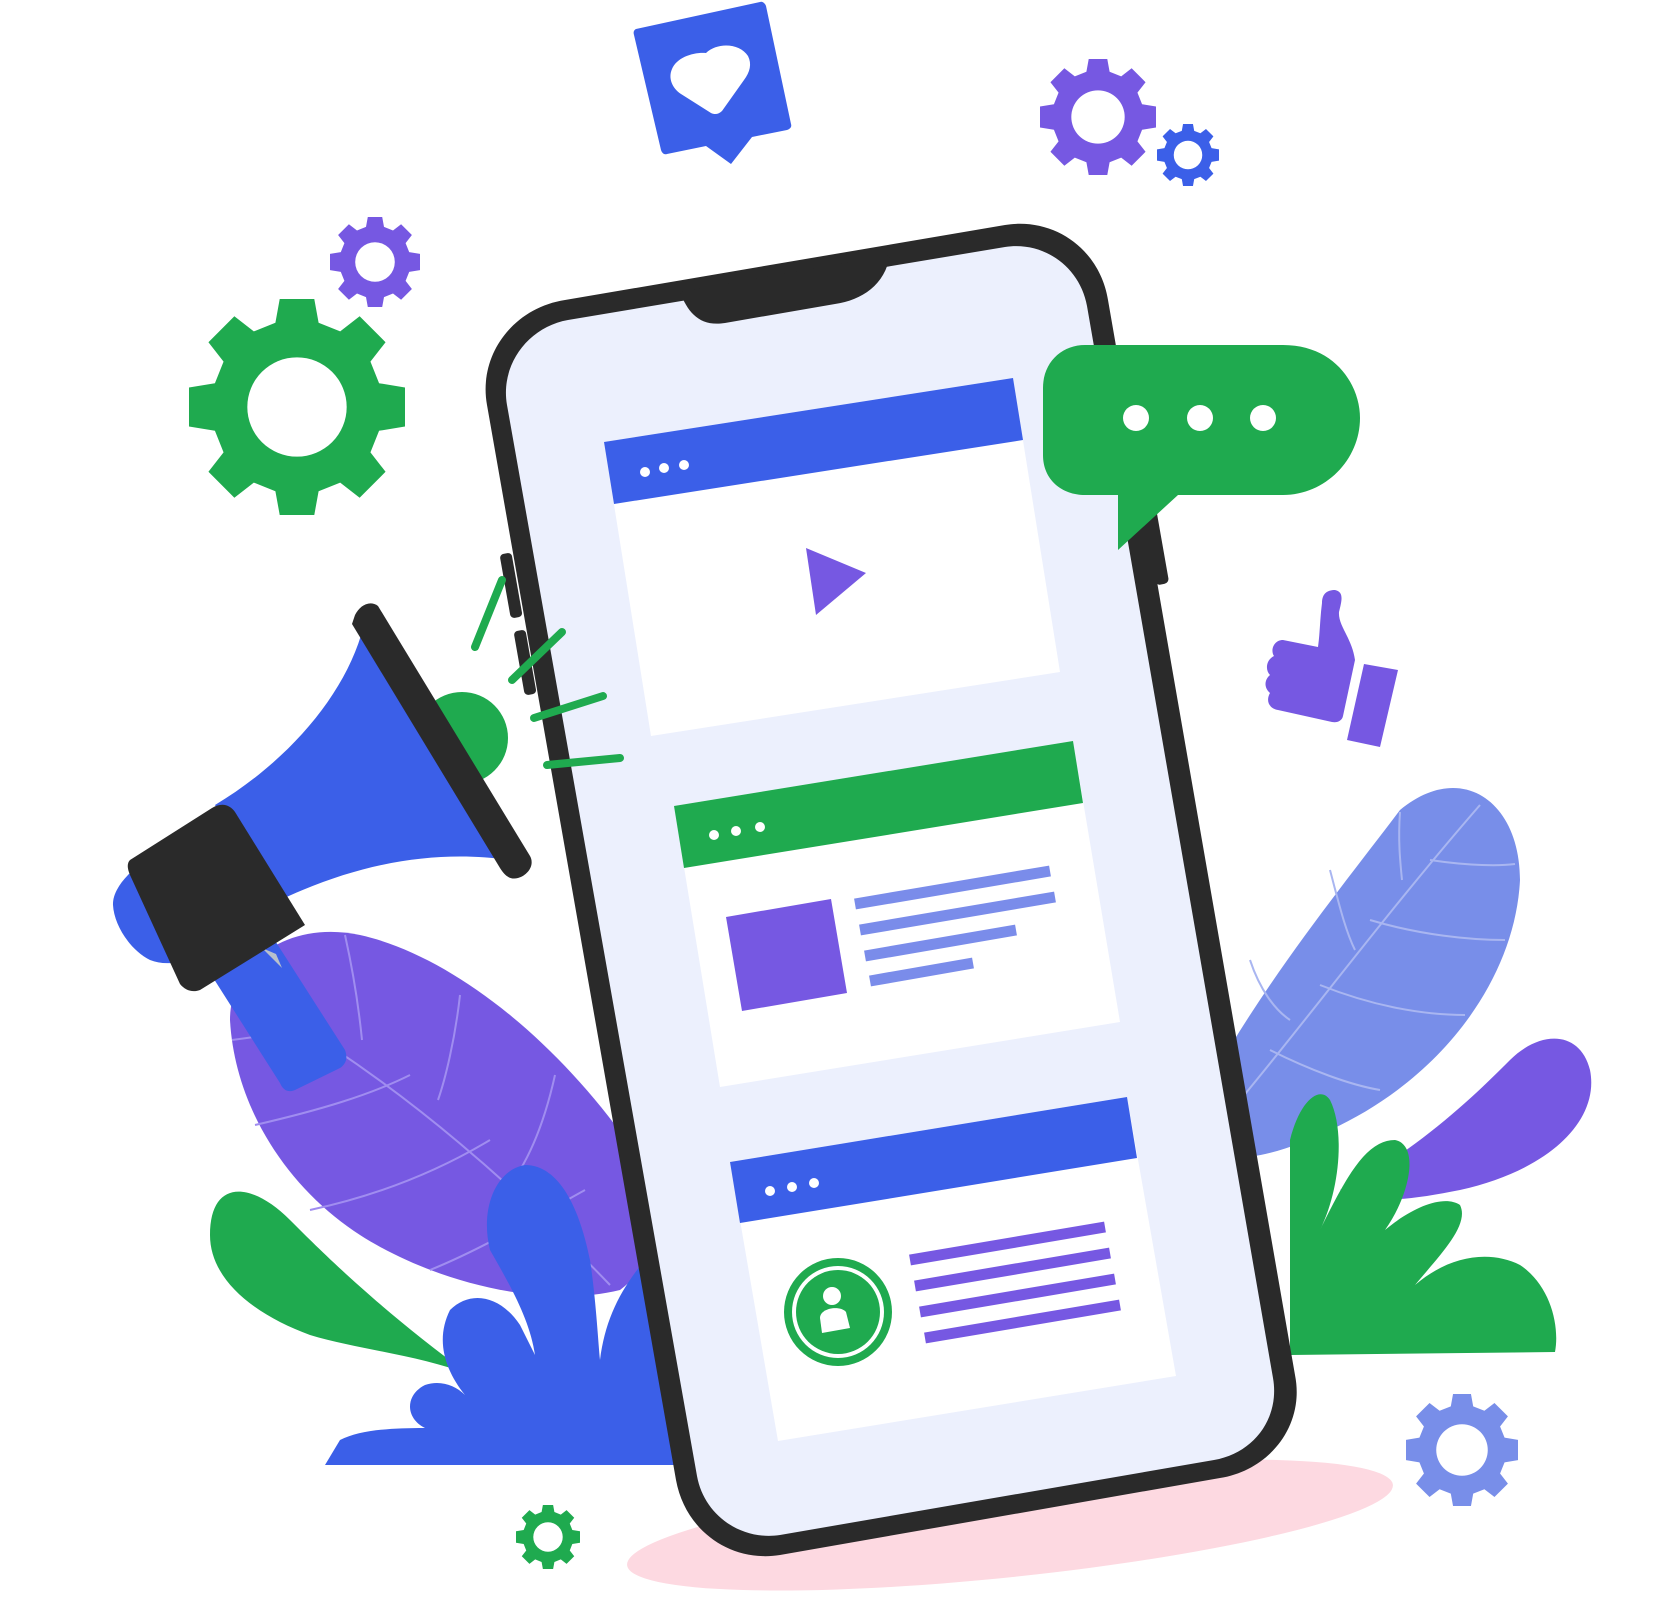 This screenshot has height=1616, width=1676. I want to click on sound-line, so click(488, 613).